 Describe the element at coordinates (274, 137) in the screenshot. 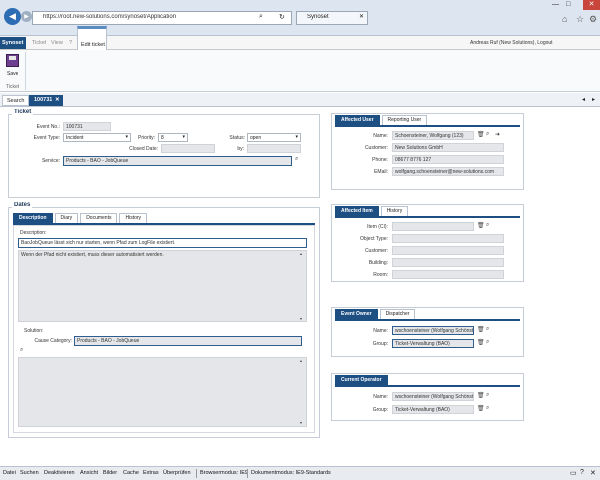

I see `status-select: open ▾` at that location.